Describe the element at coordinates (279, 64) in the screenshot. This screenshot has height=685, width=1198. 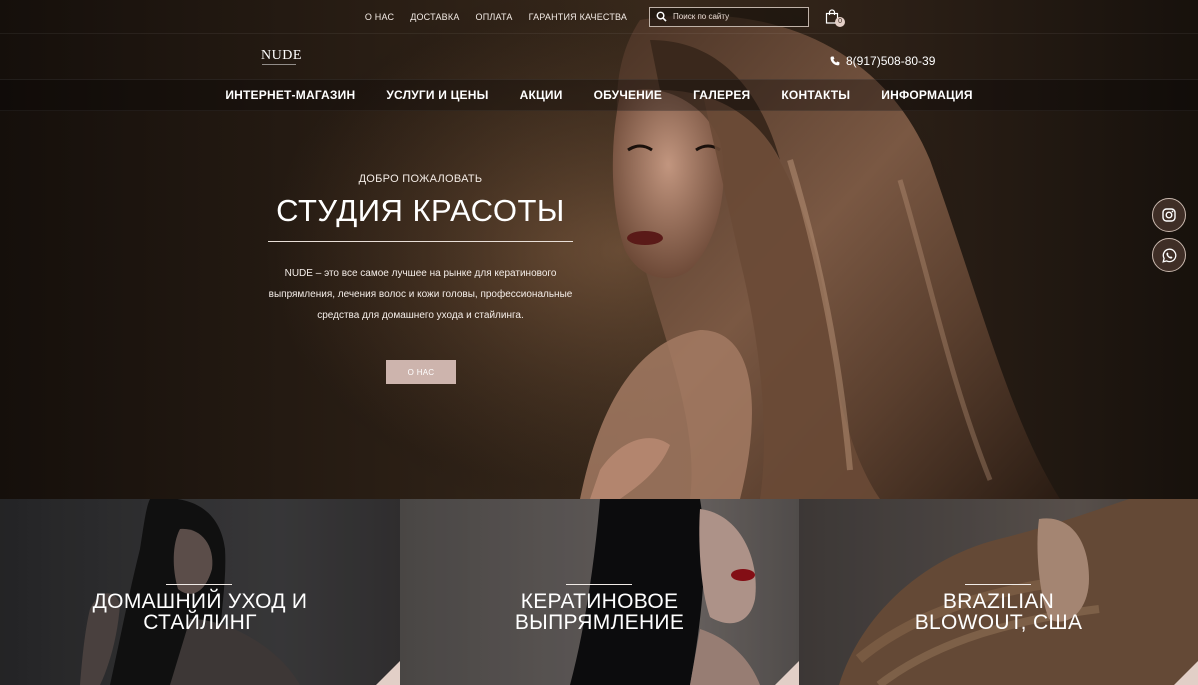
I see `logo-underline` at that location.